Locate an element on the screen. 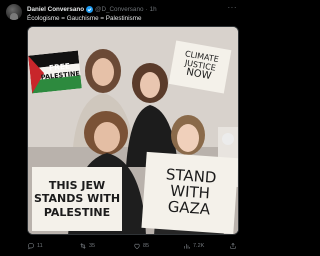 This screenshot has height=256, width=320. sign-climate-justice: CLIMATE JUSTICE NOW is located at coordinates (200, 67).